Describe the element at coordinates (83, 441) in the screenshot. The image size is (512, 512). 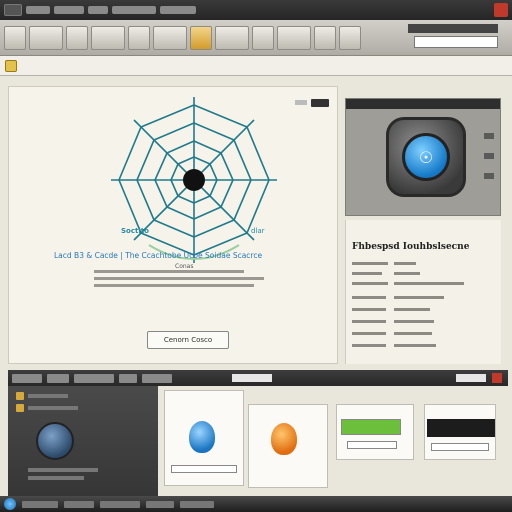
I see `sidebar` at that location.